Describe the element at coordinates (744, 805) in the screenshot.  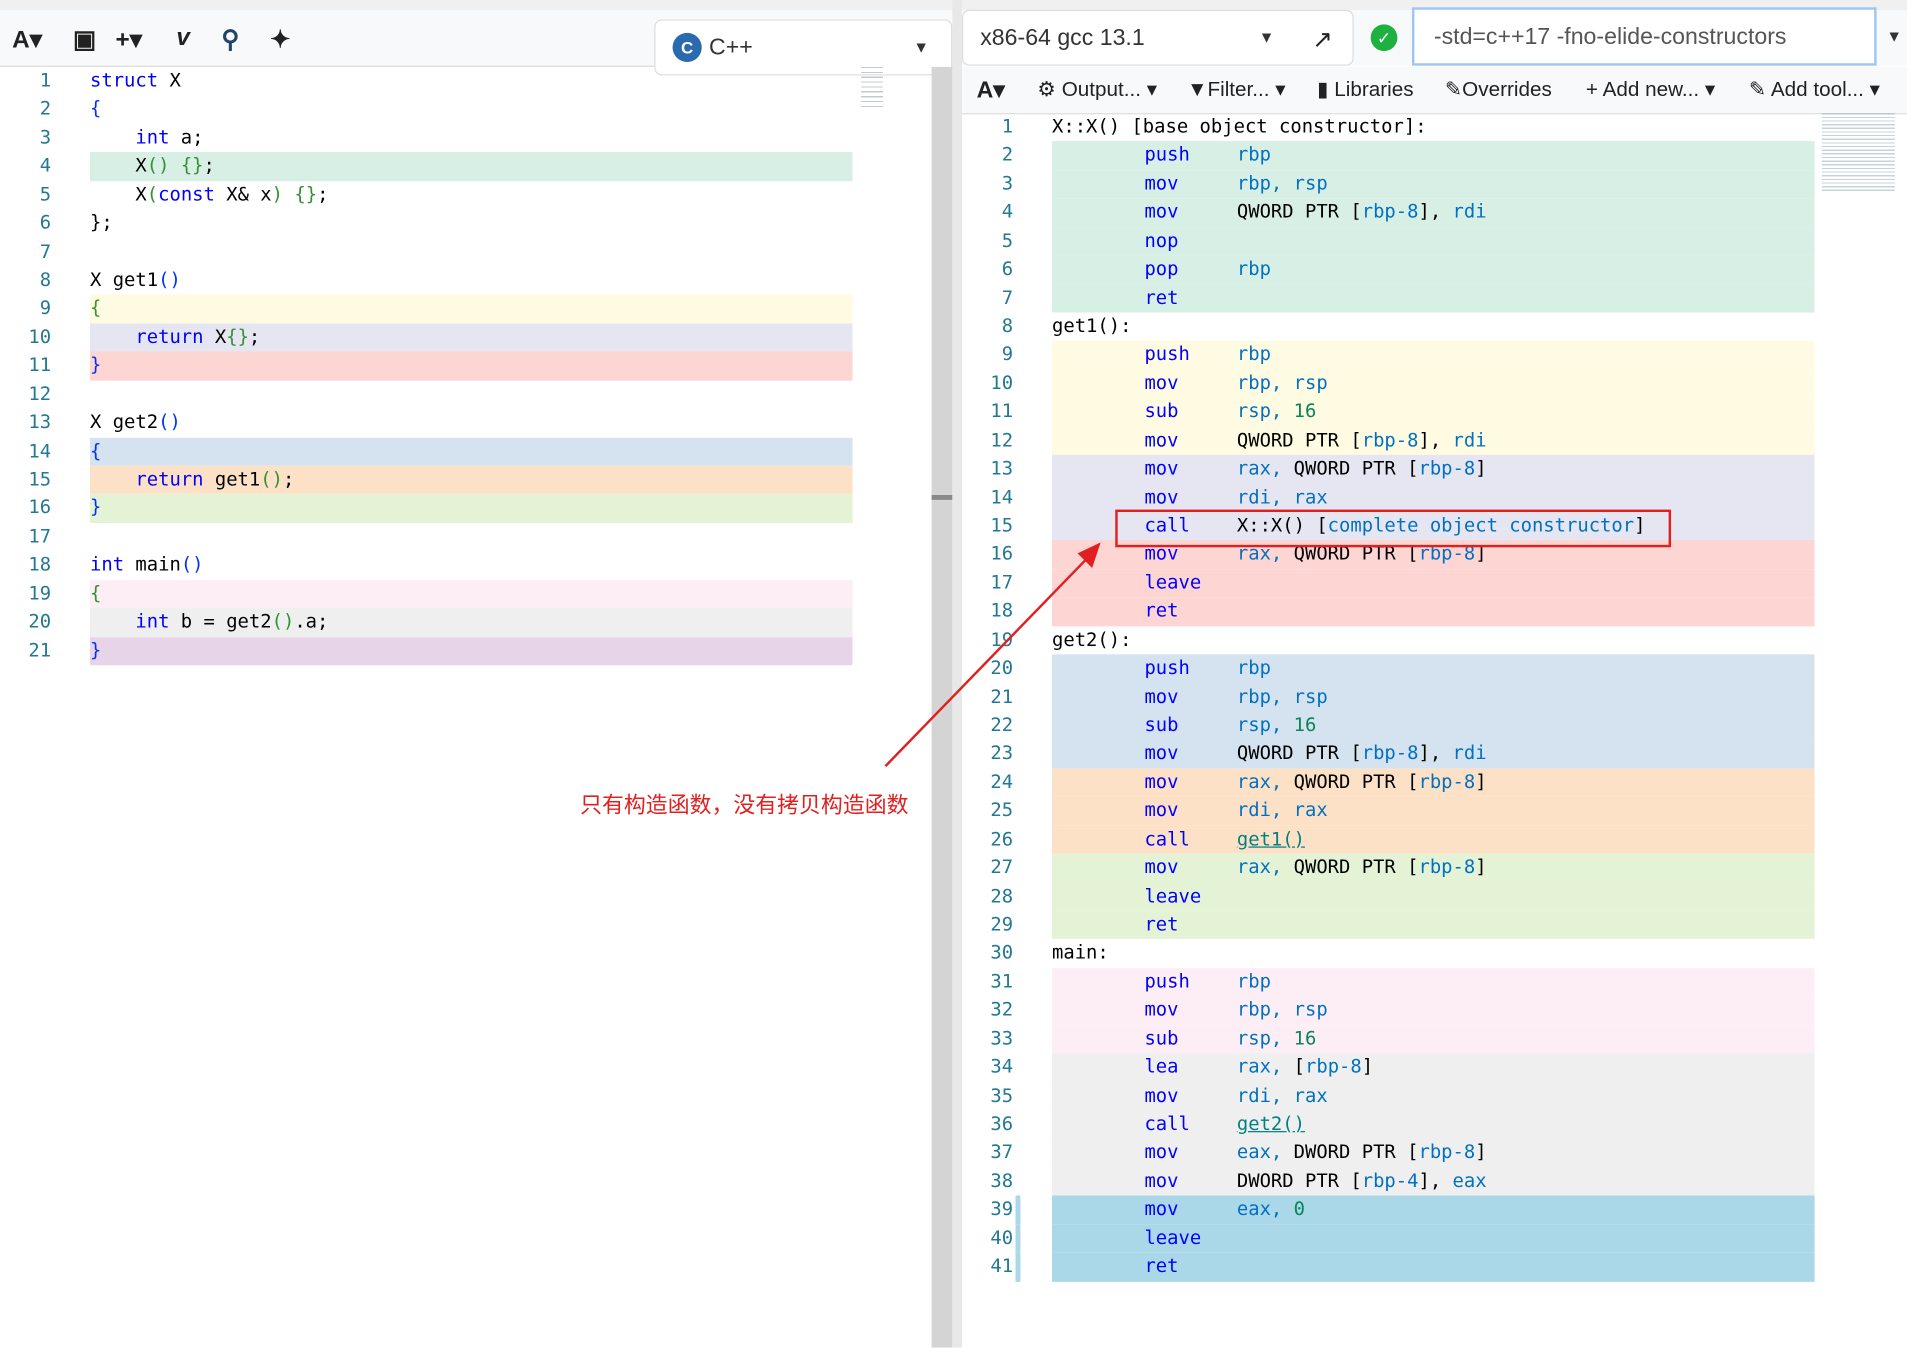
I see `annotation-text: 只有构造函数，没有拷贝构造函数` at that location.